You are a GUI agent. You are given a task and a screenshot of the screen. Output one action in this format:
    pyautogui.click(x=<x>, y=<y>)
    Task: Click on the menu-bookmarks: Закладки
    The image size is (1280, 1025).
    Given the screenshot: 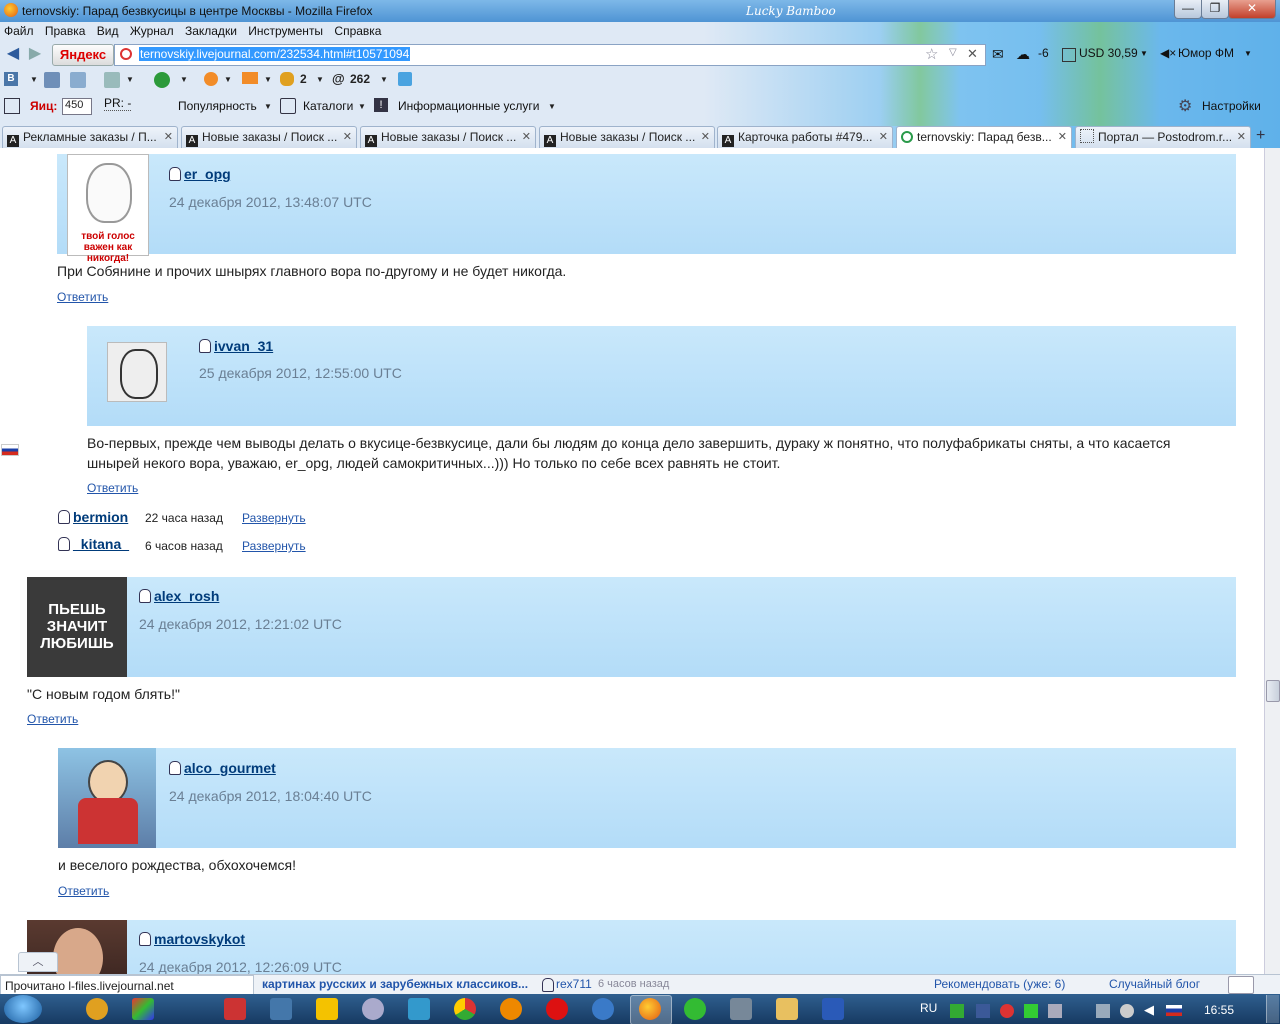 What is the action you would take?
    pyautogui.click(x=211, y=31)
    